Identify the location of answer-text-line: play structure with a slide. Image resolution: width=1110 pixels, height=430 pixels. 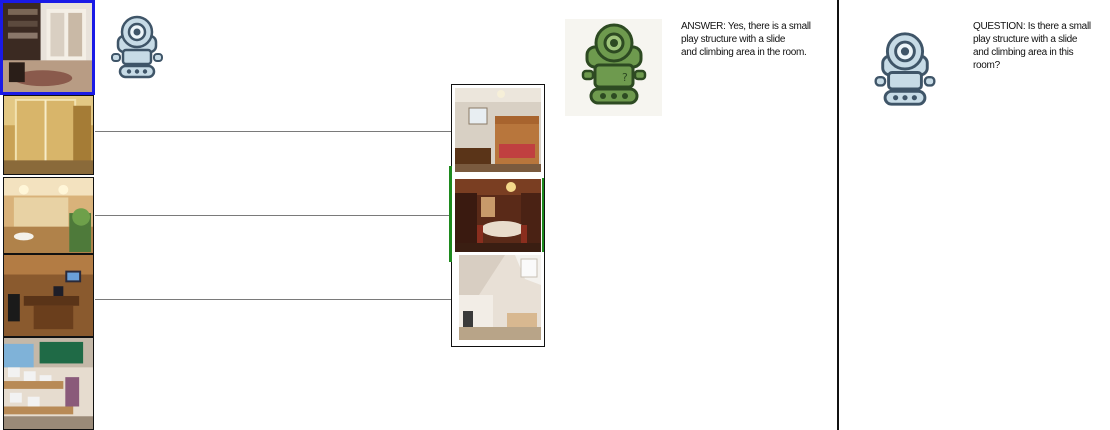
(733, 39).